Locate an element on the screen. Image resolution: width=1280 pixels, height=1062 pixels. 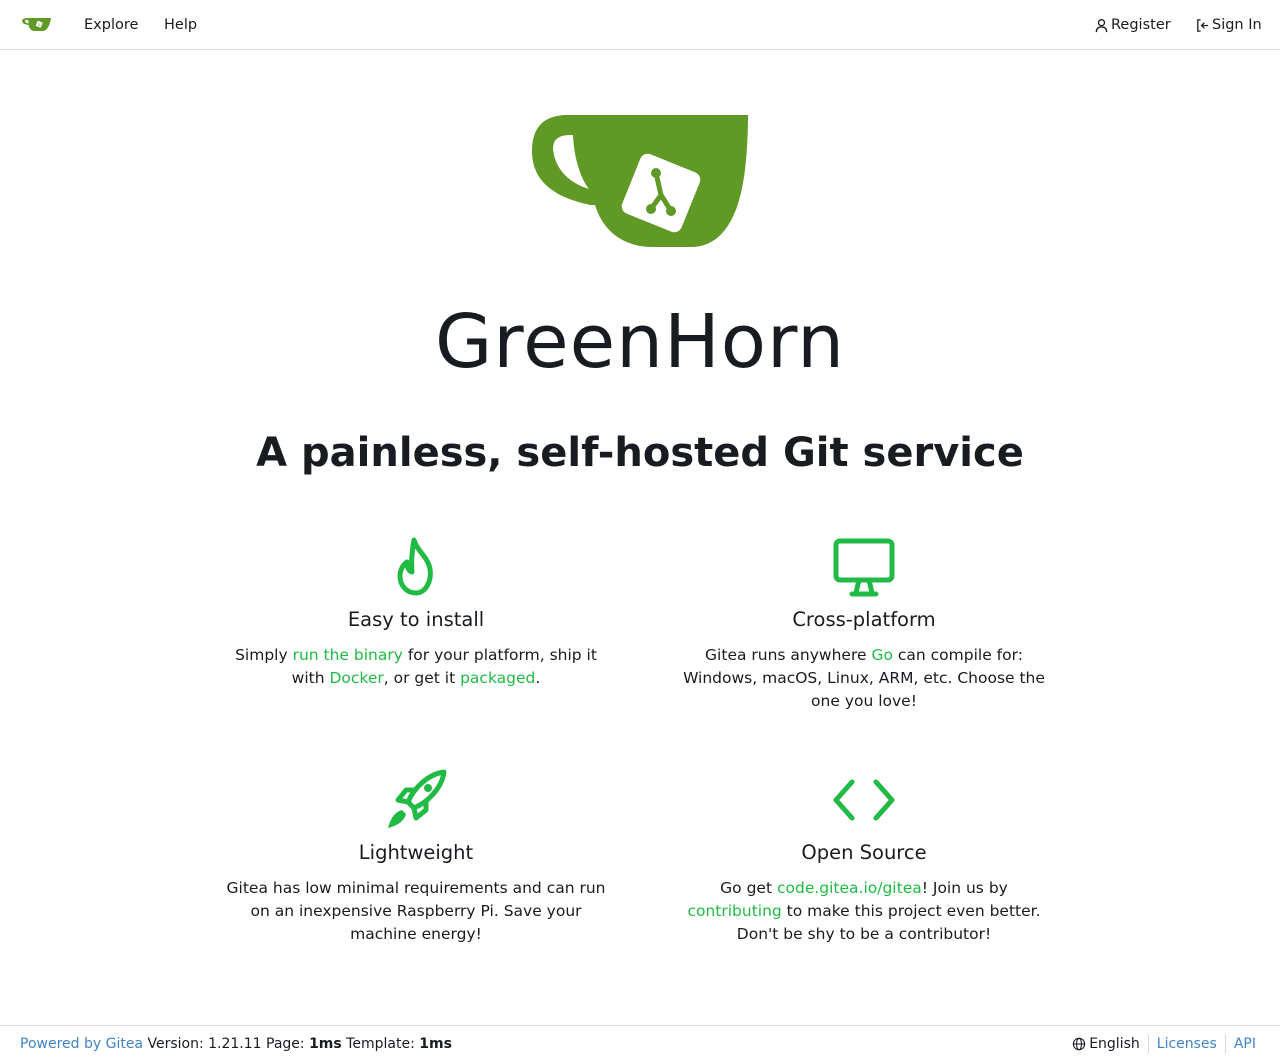
feature-text: ! Join us by is located at coordinates (964, 888).